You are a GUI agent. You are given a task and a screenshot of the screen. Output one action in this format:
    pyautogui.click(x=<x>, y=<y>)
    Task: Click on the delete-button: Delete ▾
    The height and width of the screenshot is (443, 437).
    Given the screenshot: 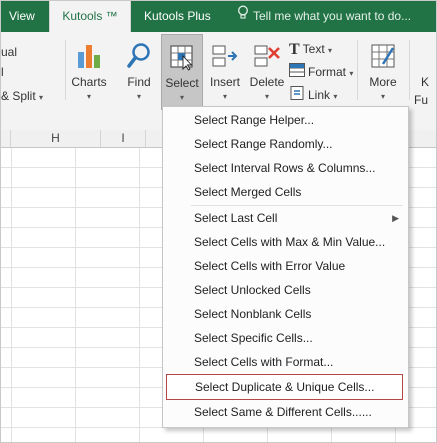 What is the action you would take?
    pyautogui.click(x=267, y=71)
    